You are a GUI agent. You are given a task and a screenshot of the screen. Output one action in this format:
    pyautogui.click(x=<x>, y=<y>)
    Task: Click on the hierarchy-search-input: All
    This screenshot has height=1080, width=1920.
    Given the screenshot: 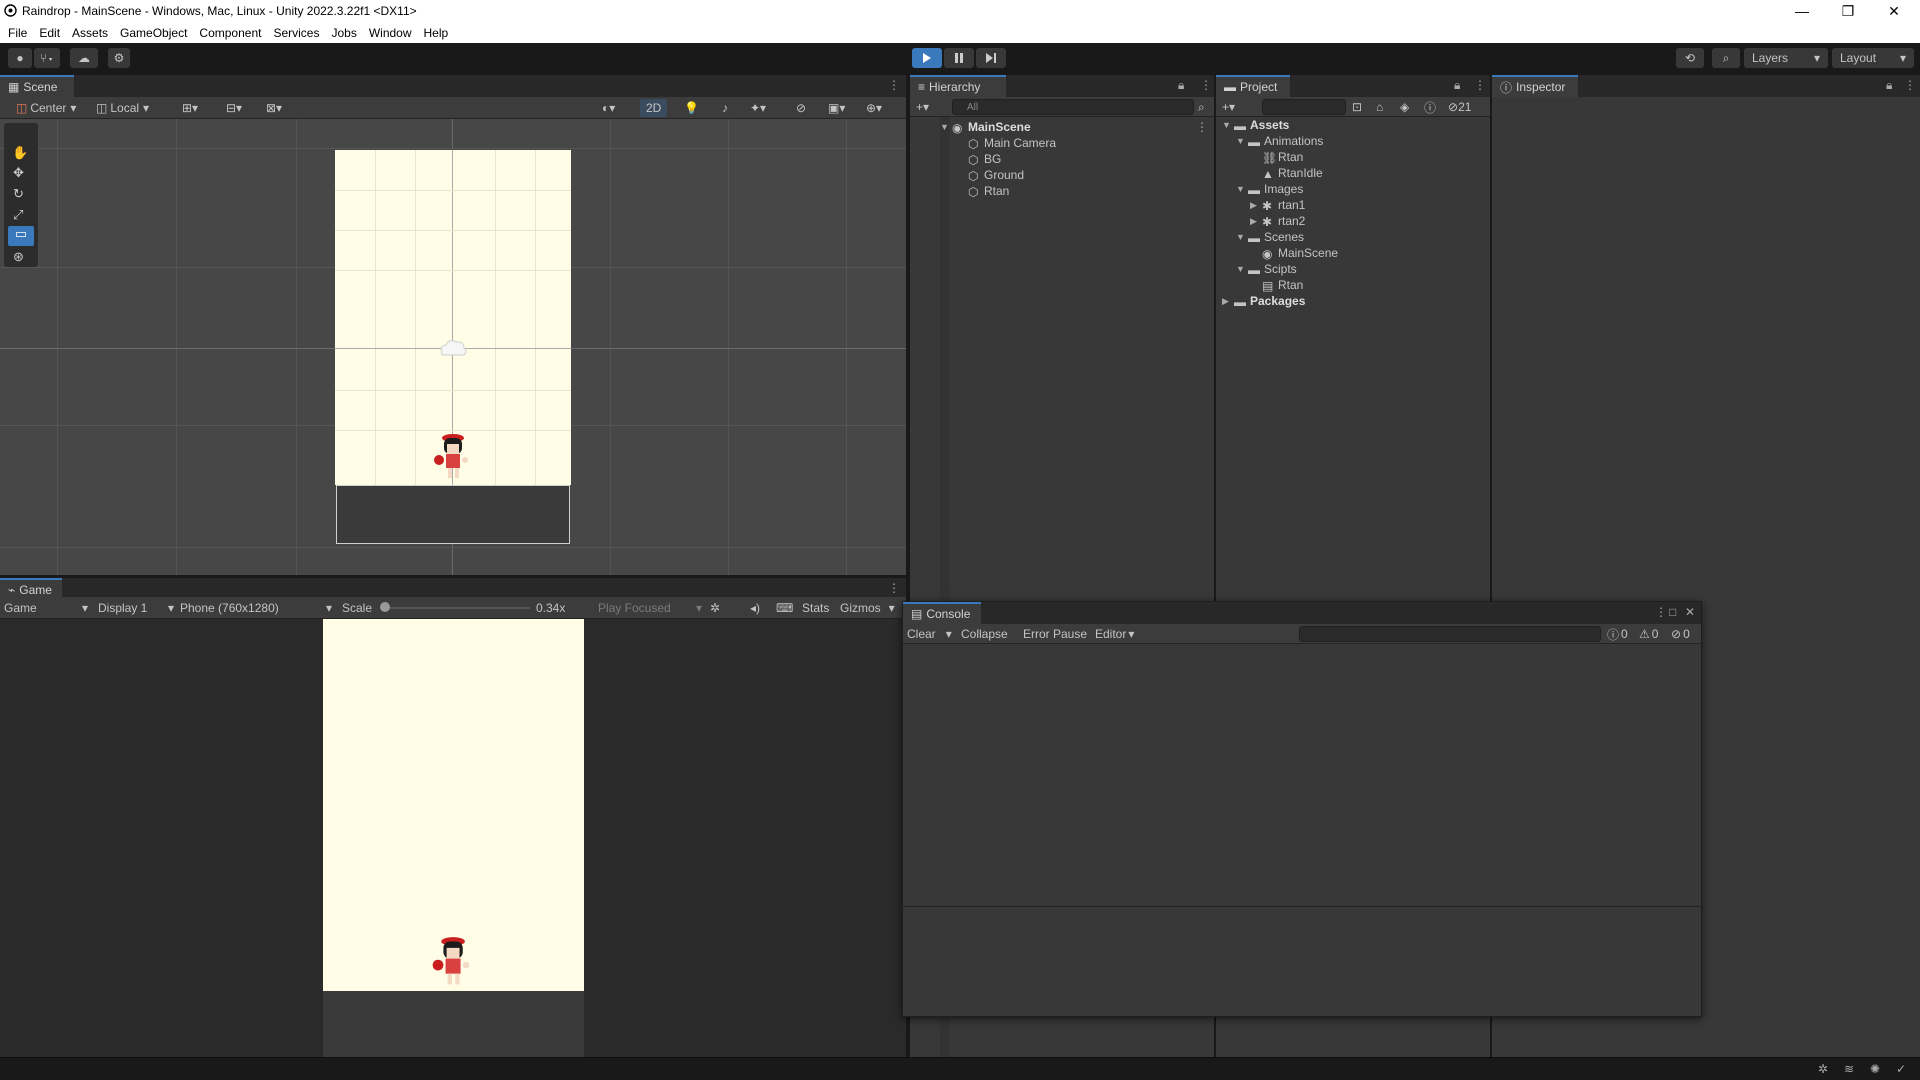 What is the action you would take?
    pyautogui.click(x=1073, y=107)
    